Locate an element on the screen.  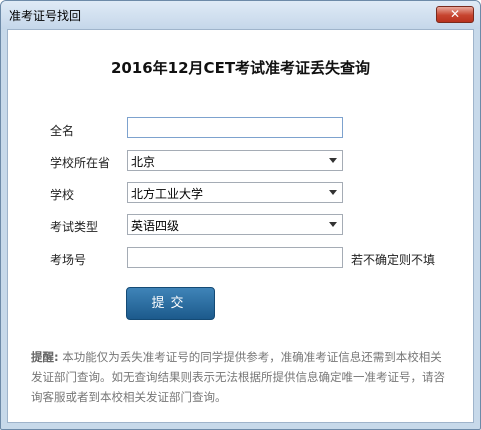
title-bar: 准考证号找回 ✕ is located at coordinates (240, 15).